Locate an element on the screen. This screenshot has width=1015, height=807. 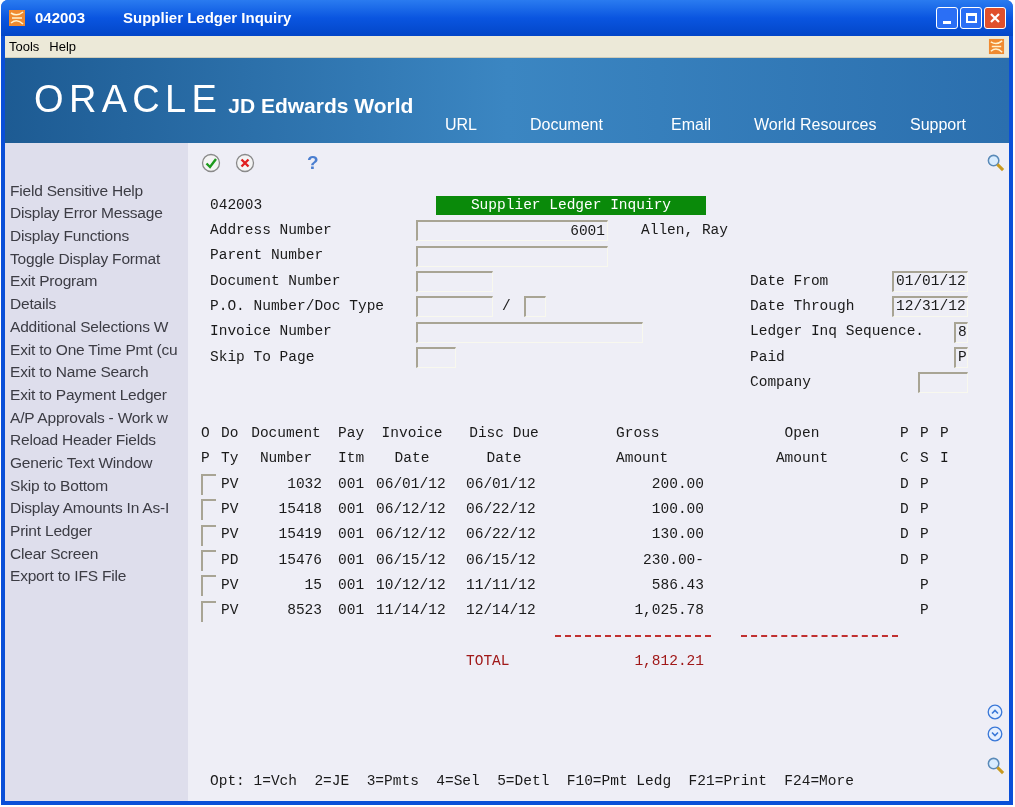
sidebar-item: Display Error Message is located at coordinates (86, 213).